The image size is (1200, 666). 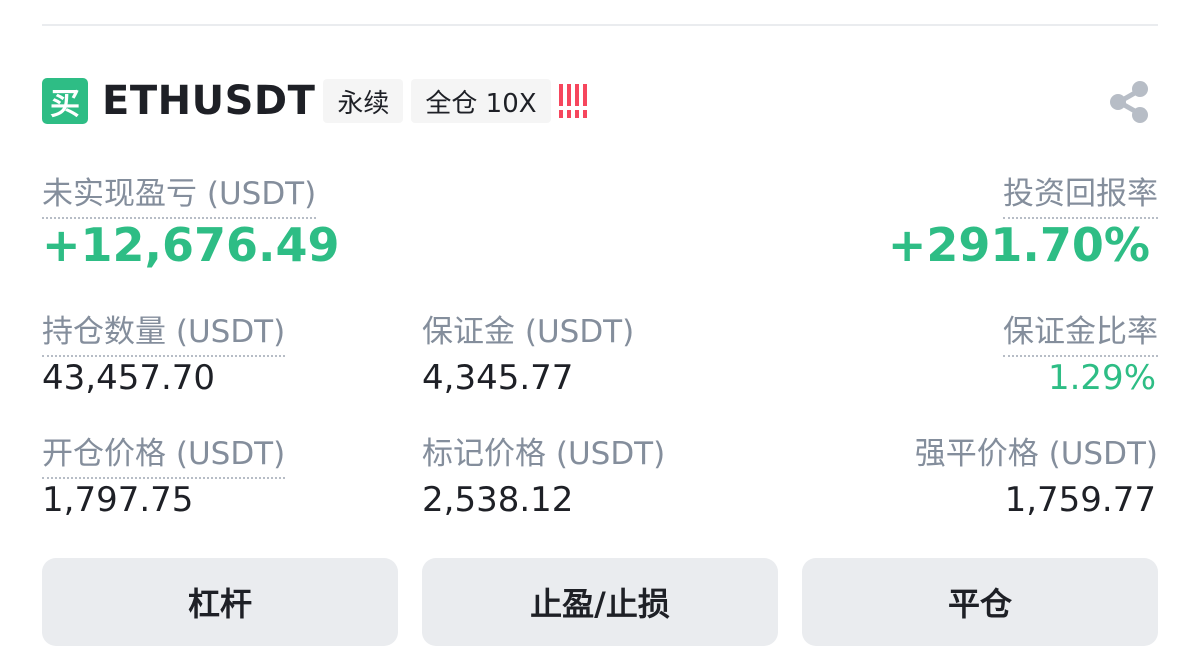 What do you see at coordinates (118, 500) in the screenshot?
I see `entry-price-value: 1,797.75` at bounding box center [118, 500].